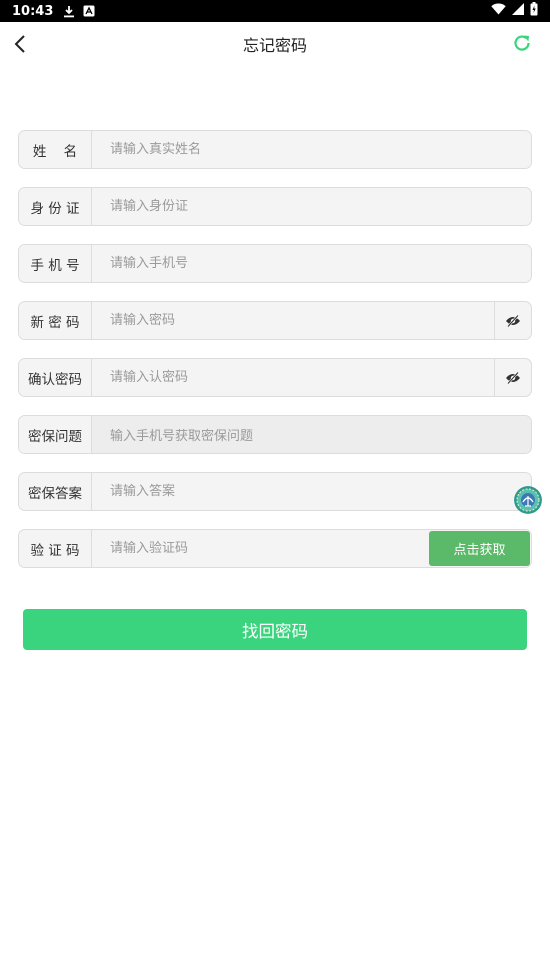  I want to click on new-password-row: 新 密 码, so click(275, 320).